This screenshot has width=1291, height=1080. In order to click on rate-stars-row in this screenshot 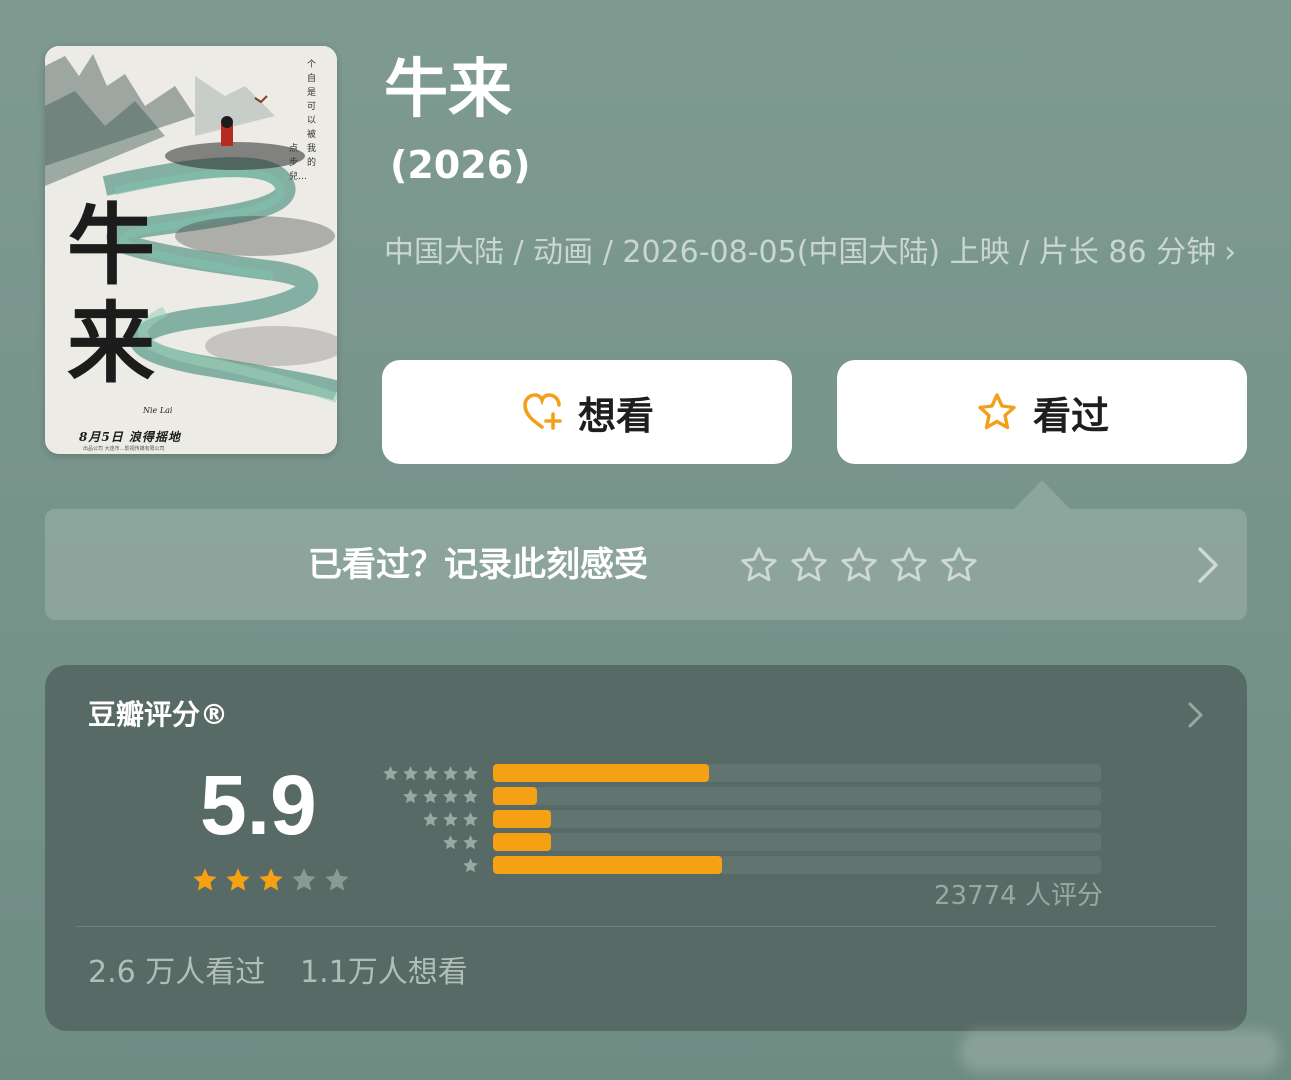, I will do `click(859, 565)`.